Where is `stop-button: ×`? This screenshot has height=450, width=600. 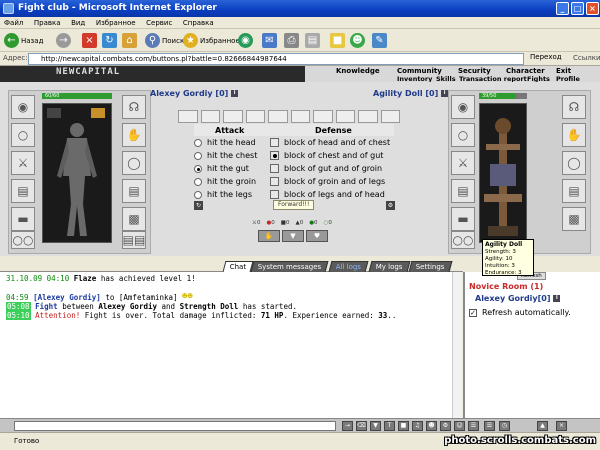
stop-button: × is located at coordinates (89, 40).